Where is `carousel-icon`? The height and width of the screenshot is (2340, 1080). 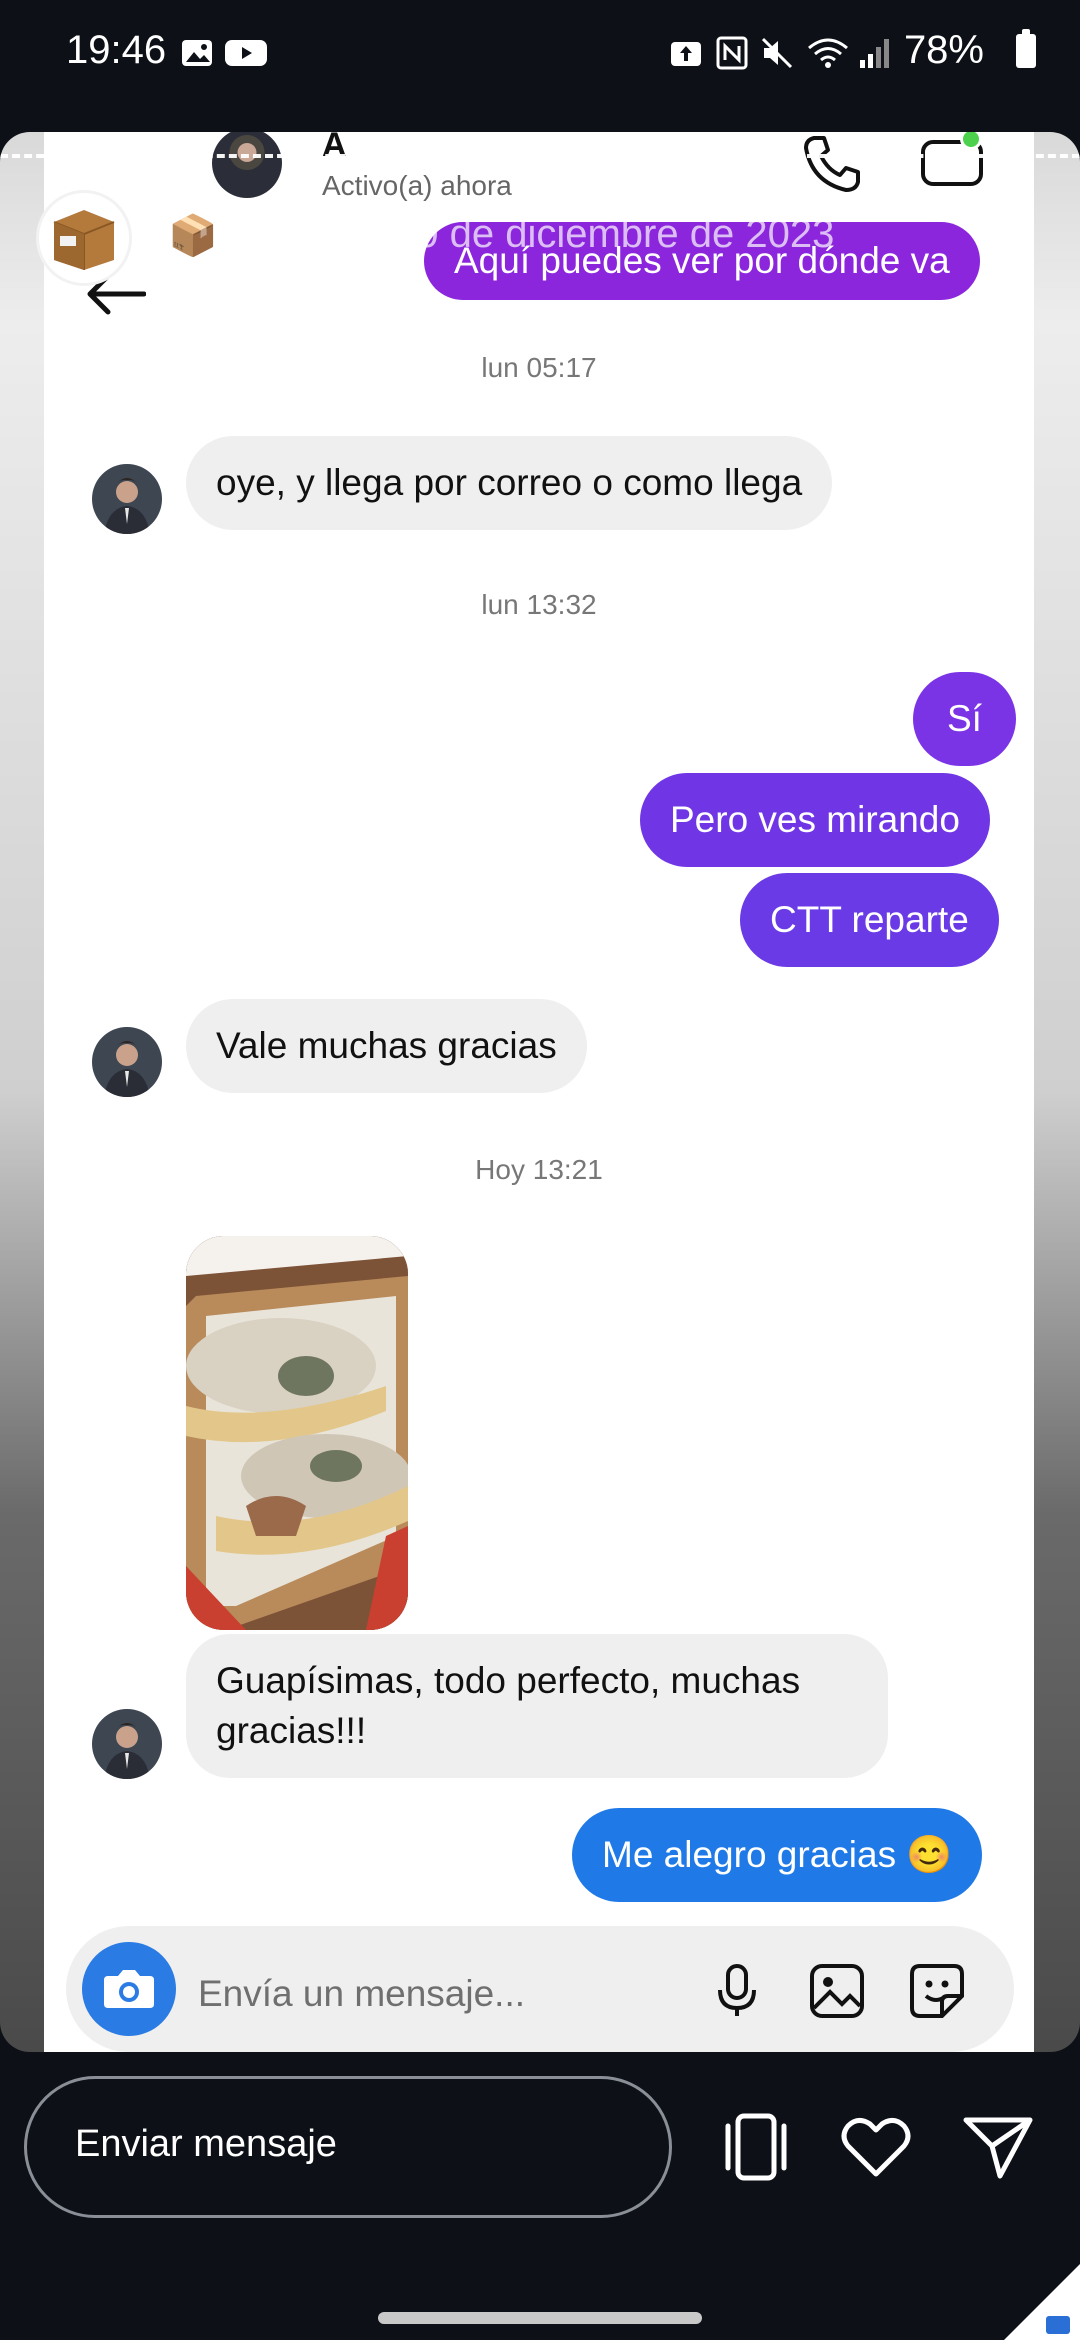
carousel-icon is located at coordinates (756, 2147).